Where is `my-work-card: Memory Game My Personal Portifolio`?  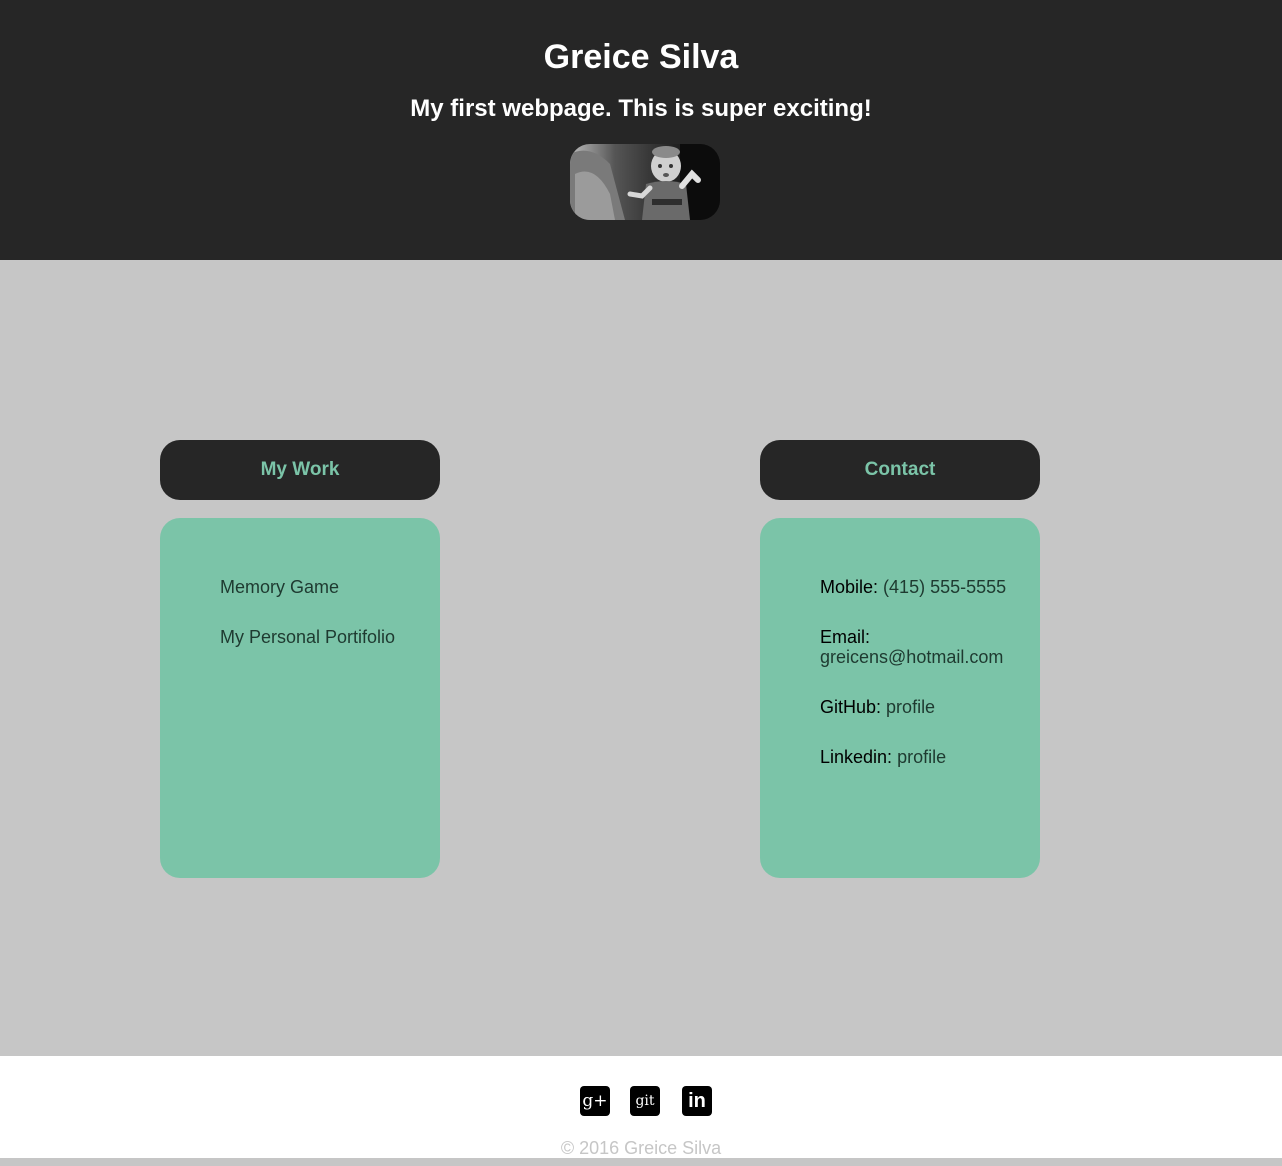 my-work-card: Memory Game My Personal Portifolio is located at coordinates (300, 698).